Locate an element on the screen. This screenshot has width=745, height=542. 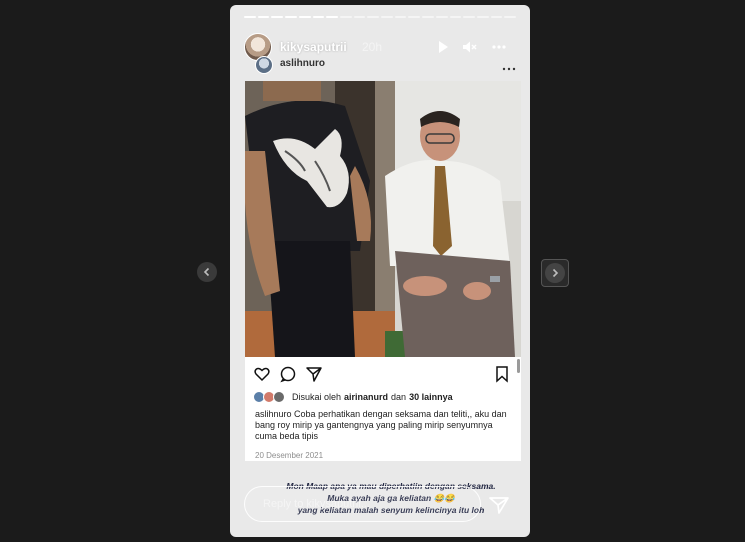
post-date: 20 Desember 2021 is located at coordinates (289, 455).